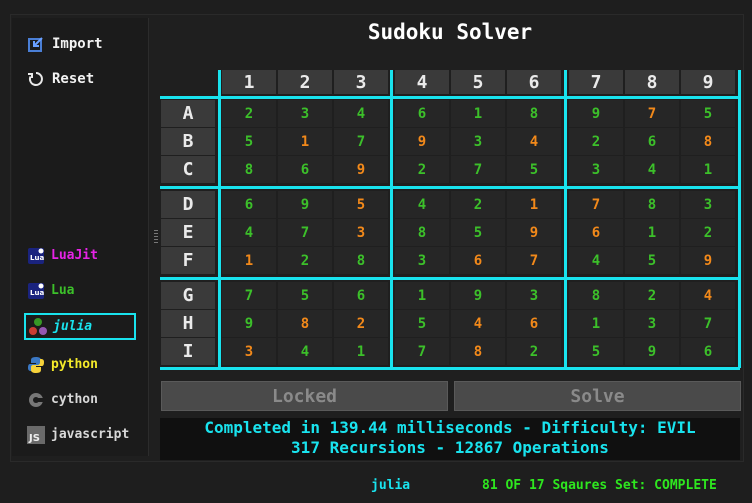 Image resolution: width=752 pixels, height=503 pixels. I want to click on row-header: D, so click(188, 204).